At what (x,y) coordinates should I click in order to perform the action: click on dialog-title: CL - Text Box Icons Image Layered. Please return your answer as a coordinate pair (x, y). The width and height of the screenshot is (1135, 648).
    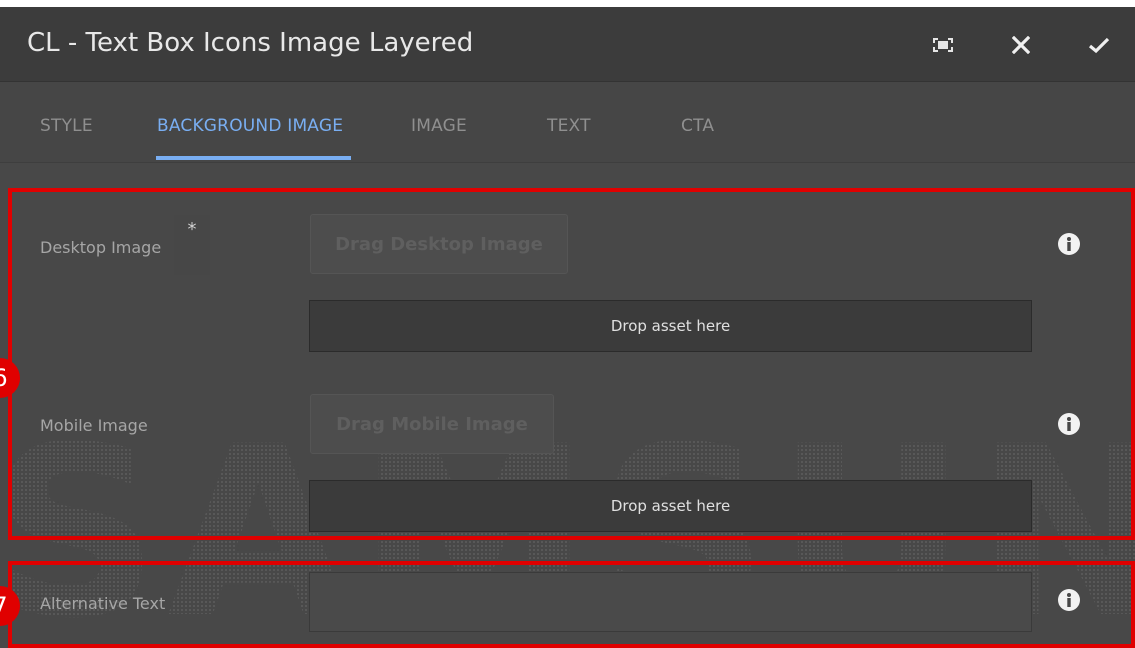
    Looking at the image, I should click on (250, 43).